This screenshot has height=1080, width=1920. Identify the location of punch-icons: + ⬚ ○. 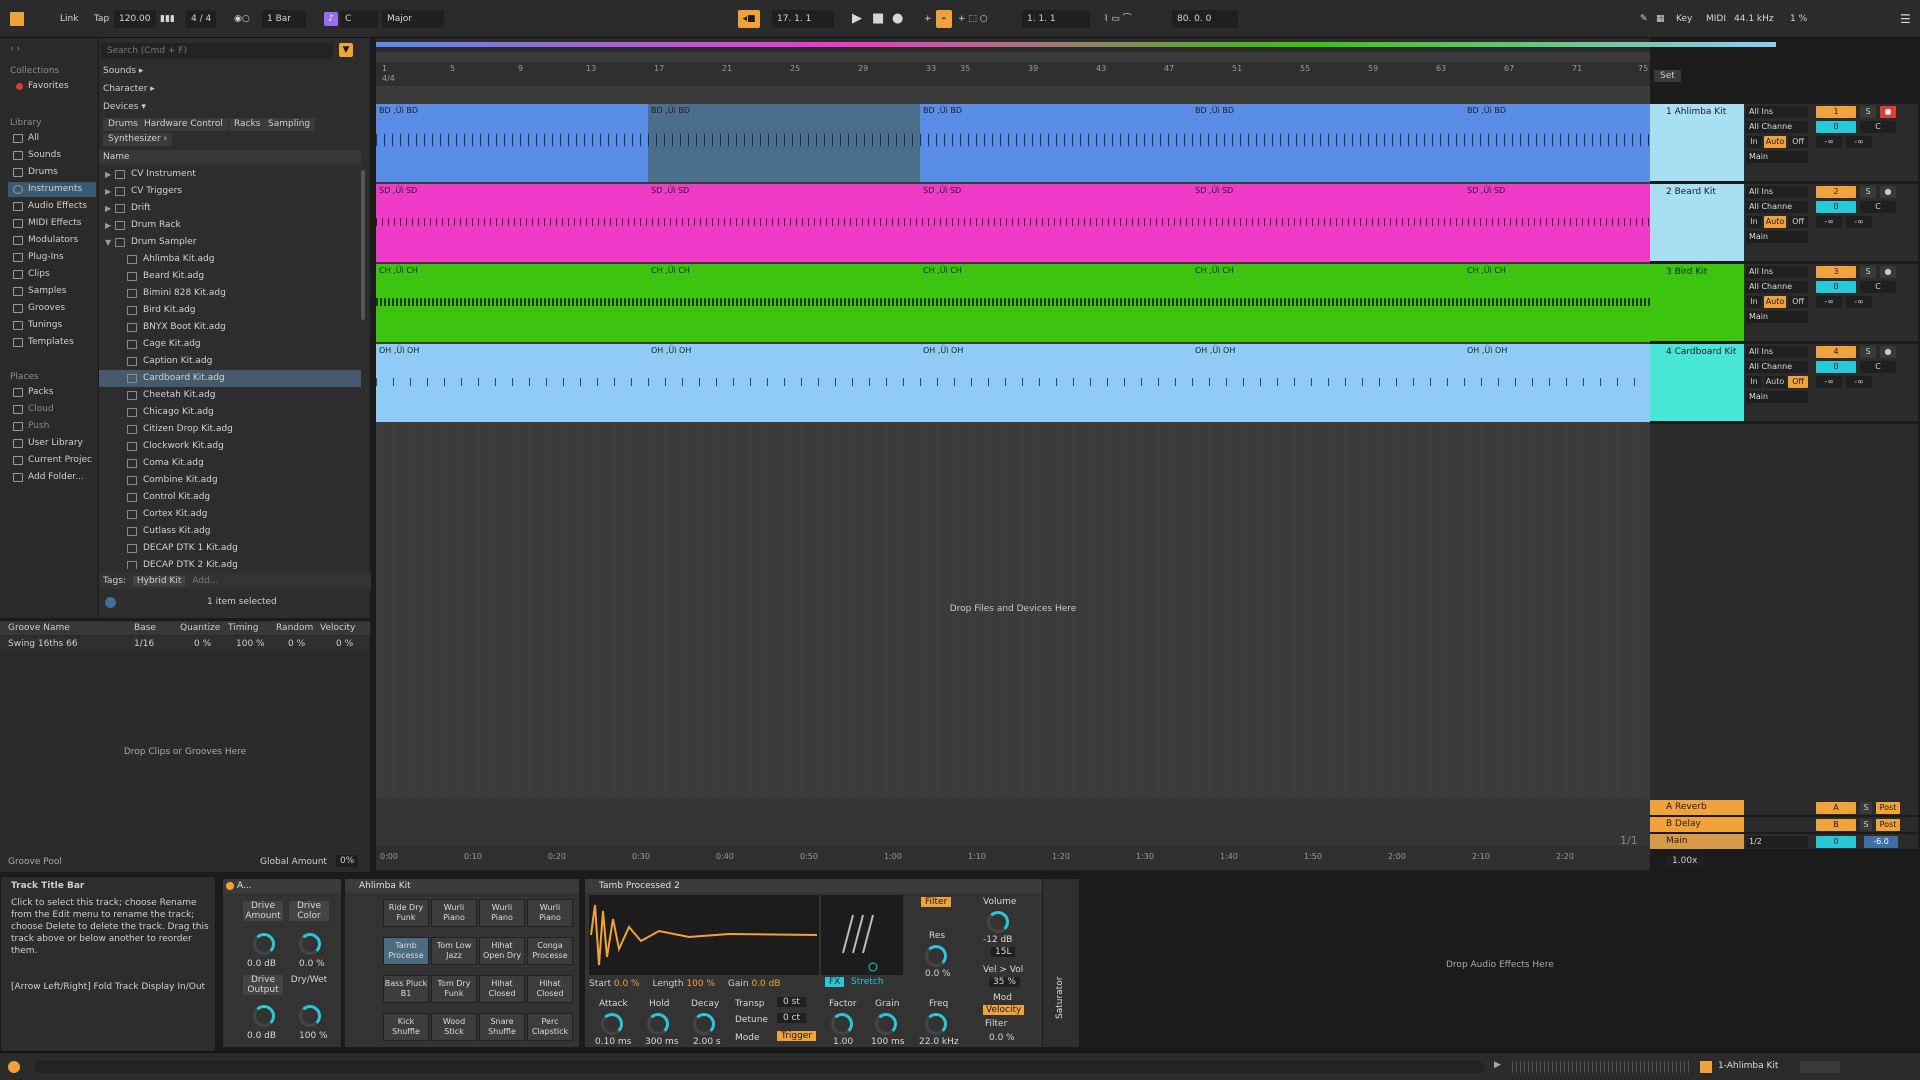
(973, 19).